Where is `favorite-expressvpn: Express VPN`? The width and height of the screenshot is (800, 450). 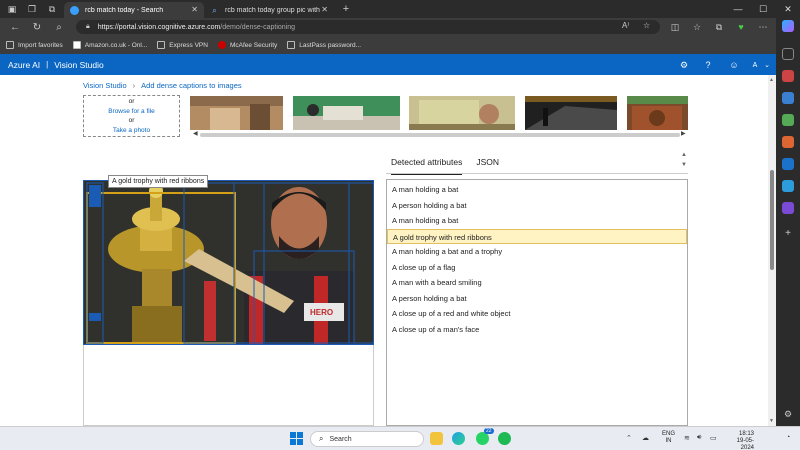
favorite-expressvpn: Express VPN is located at coordinates (182, 45).